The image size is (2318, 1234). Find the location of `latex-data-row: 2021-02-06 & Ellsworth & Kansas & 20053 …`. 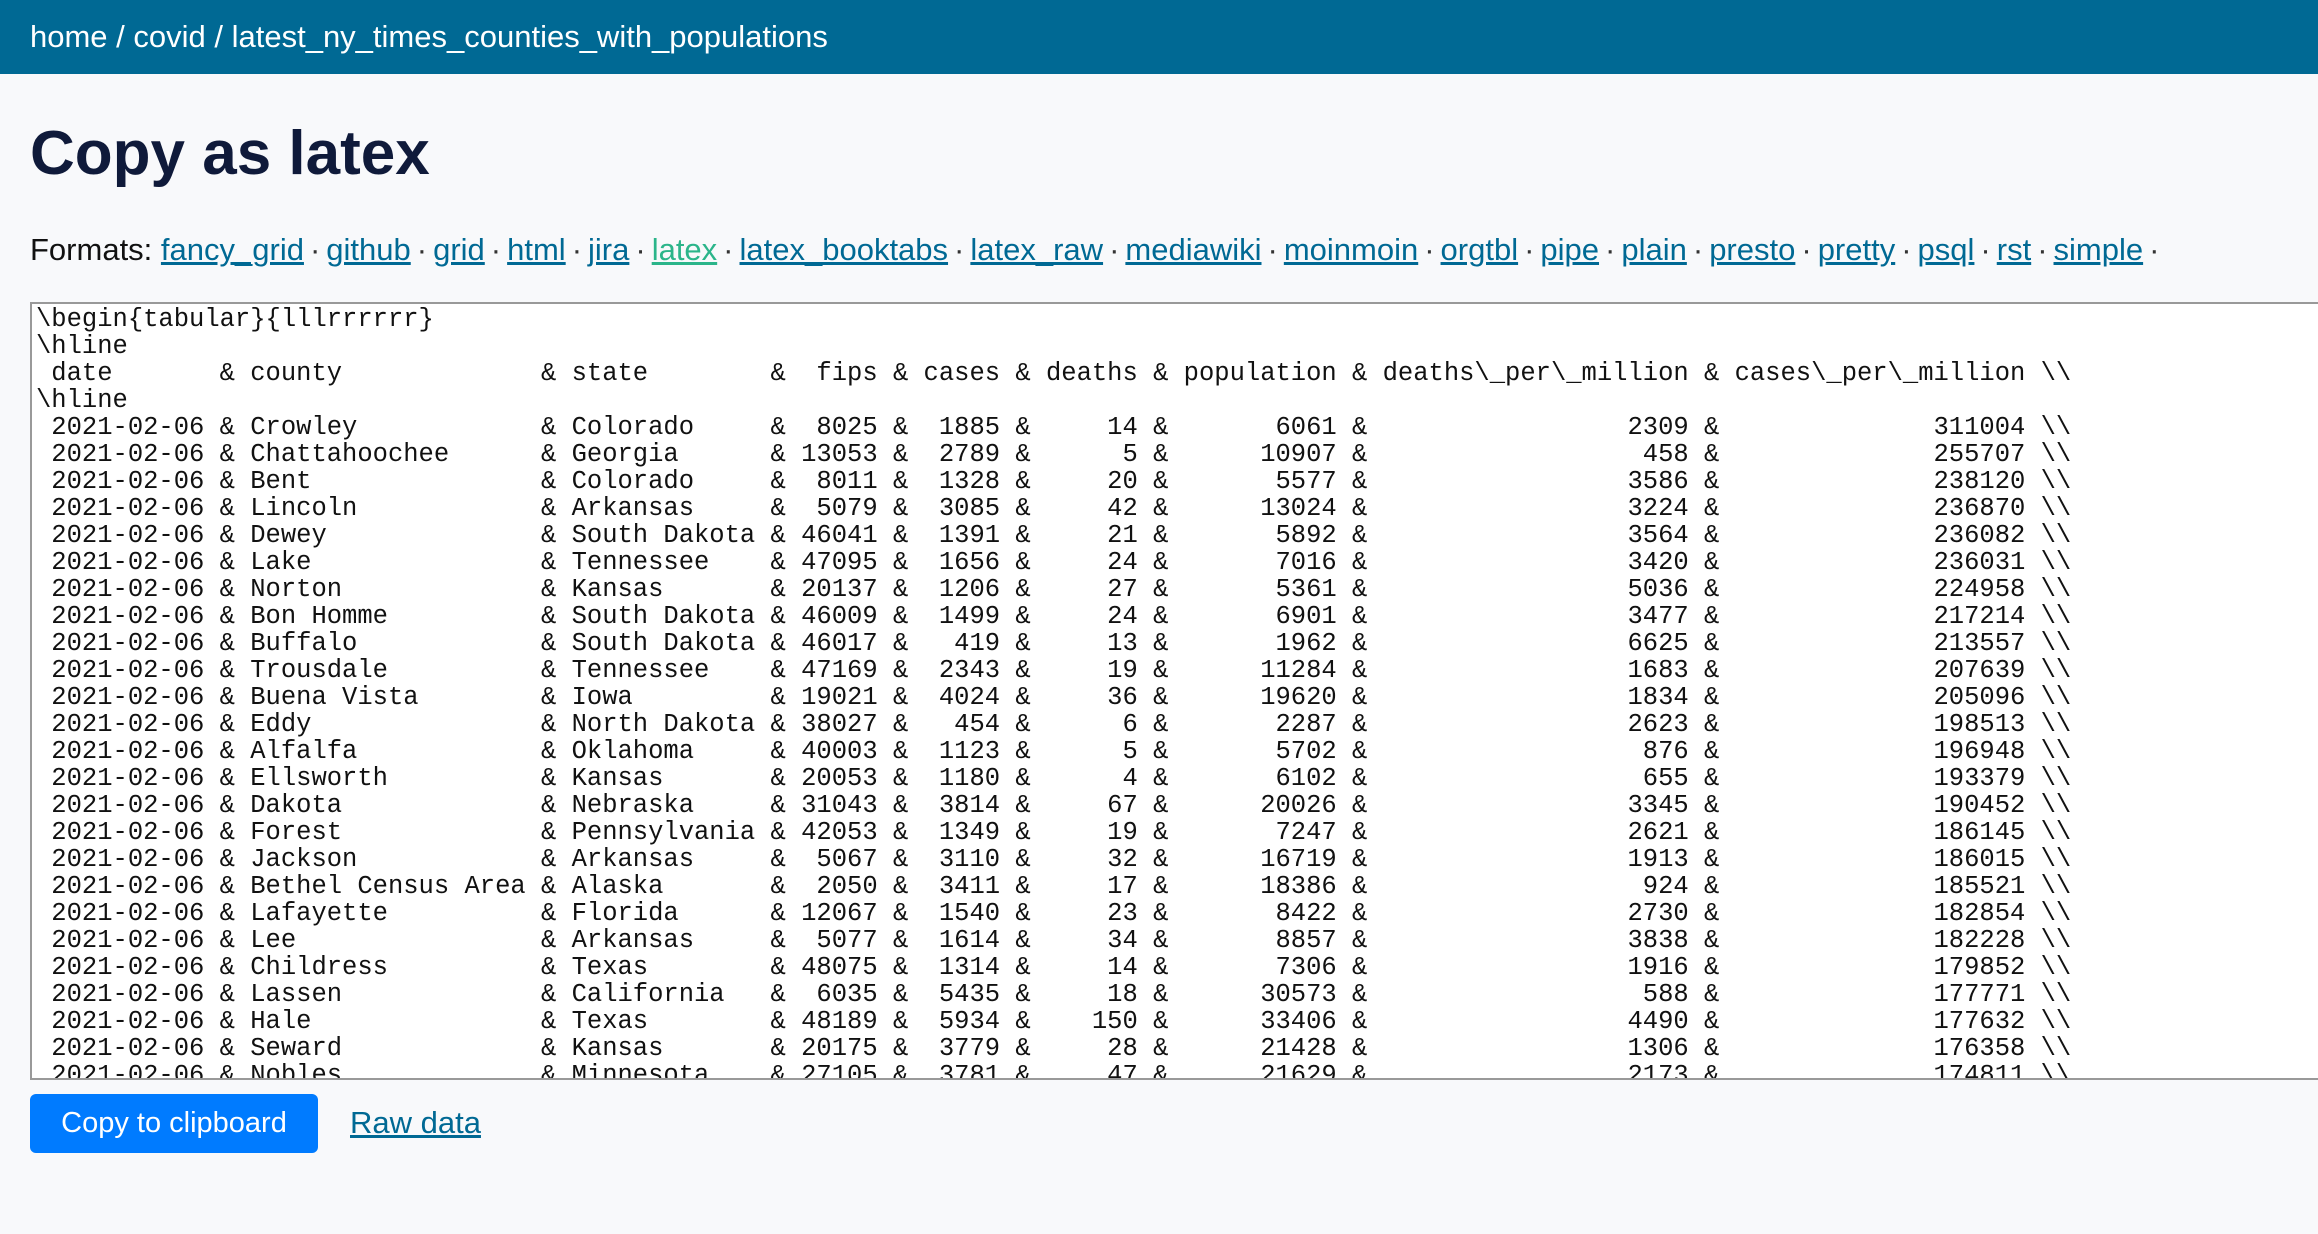

latex-data-row: 2021-02-06 & Ellsworth & Kansas & 20053 … is located at coordinates (1054, 778).